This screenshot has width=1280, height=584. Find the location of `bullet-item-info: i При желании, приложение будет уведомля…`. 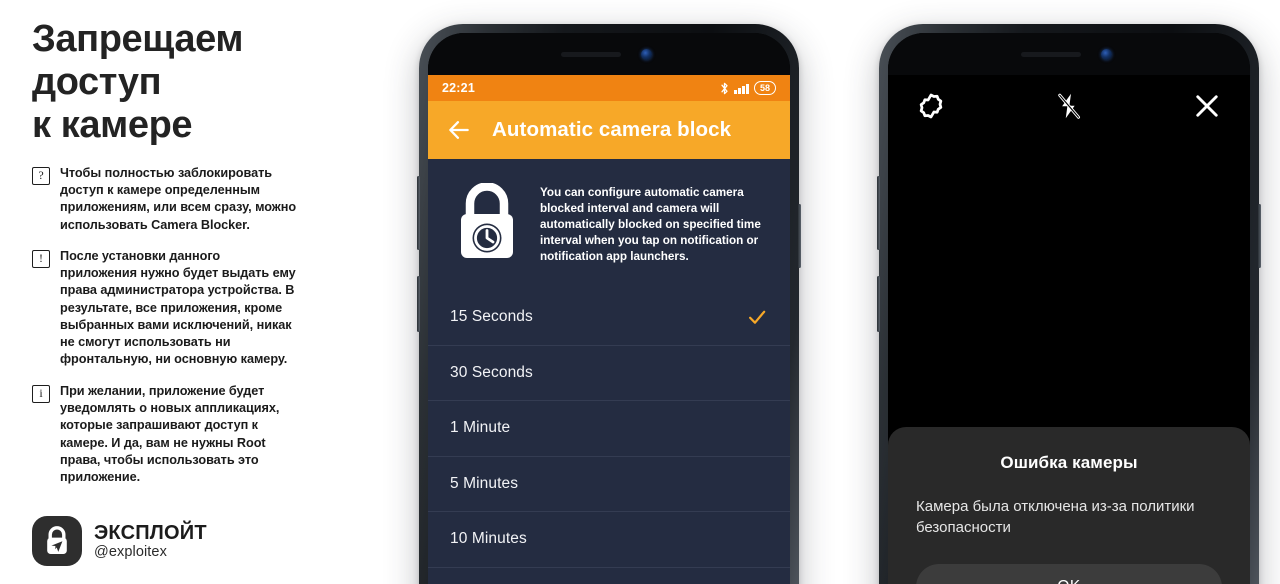

bullet-item-info: i При желании, приложение будет уведомля… is located at coordinates (166, 435).